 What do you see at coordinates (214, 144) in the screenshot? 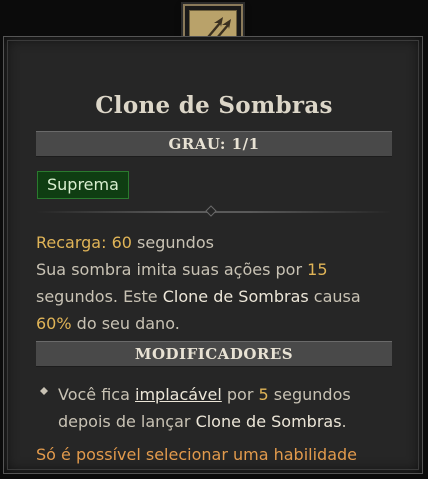
I see `rank-bar: GRAU: 1/1` at bounding box center [214, 144].